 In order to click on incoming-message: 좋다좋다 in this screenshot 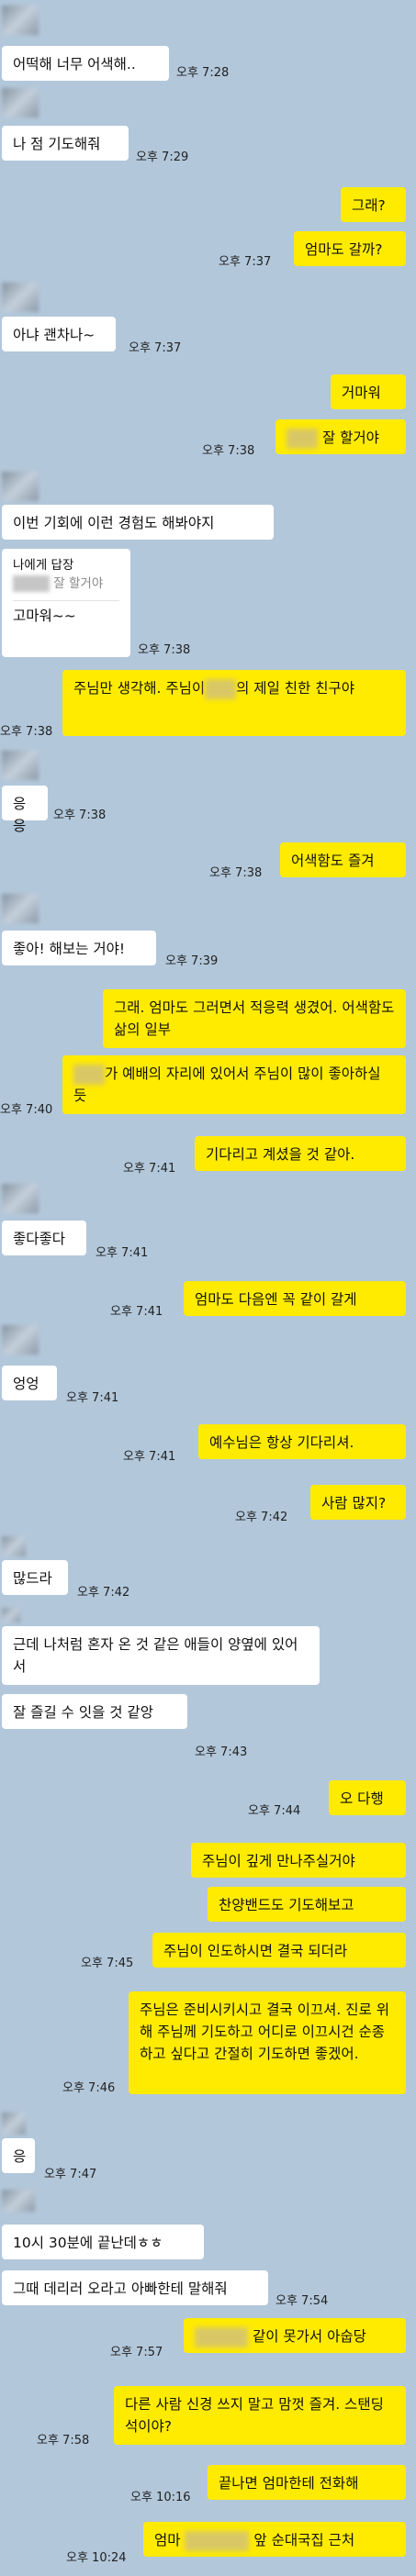, I will do `click(44, 1238)`.